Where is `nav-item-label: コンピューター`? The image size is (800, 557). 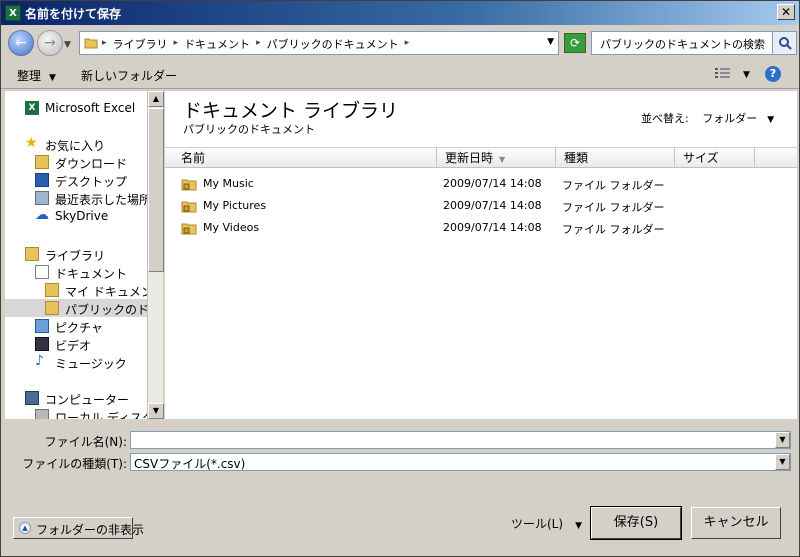
nav-item-label: コンピューター is located at coordinates (87, 400).